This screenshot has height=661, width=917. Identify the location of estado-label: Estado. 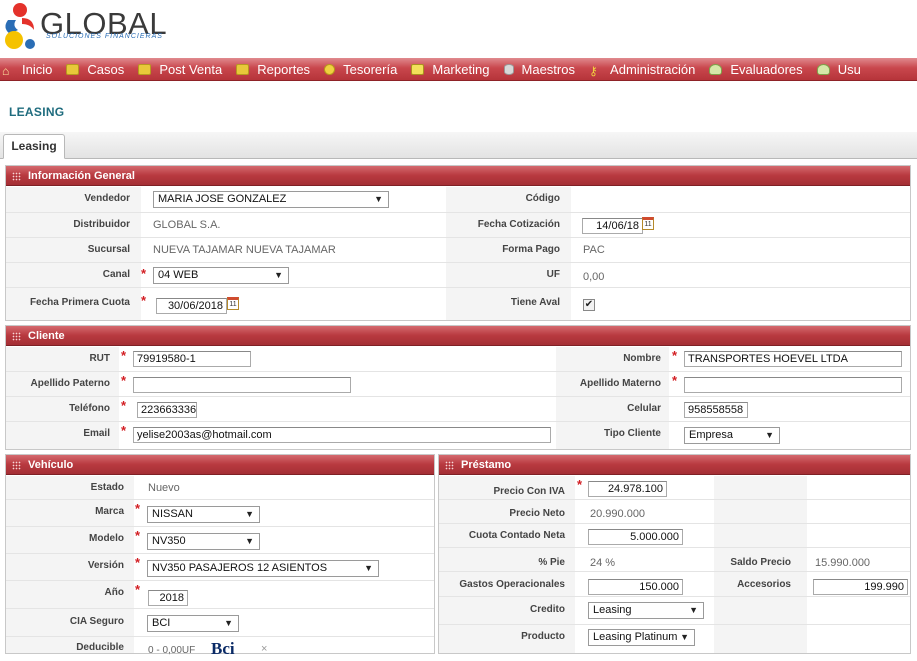
(107, 487).